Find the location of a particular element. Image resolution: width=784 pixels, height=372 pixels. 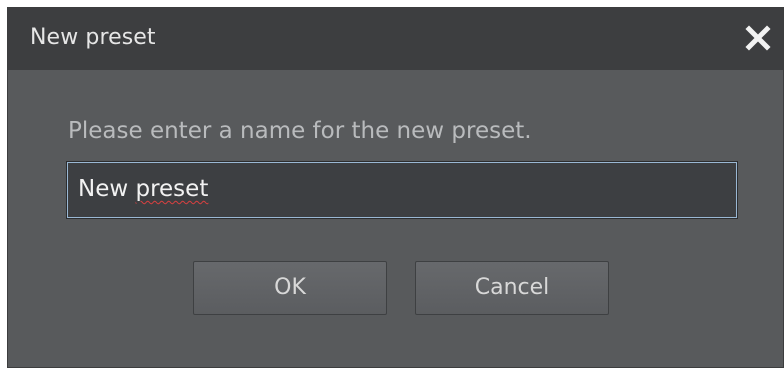

preset-name-word-1: New is located at coordinates (103, 189).